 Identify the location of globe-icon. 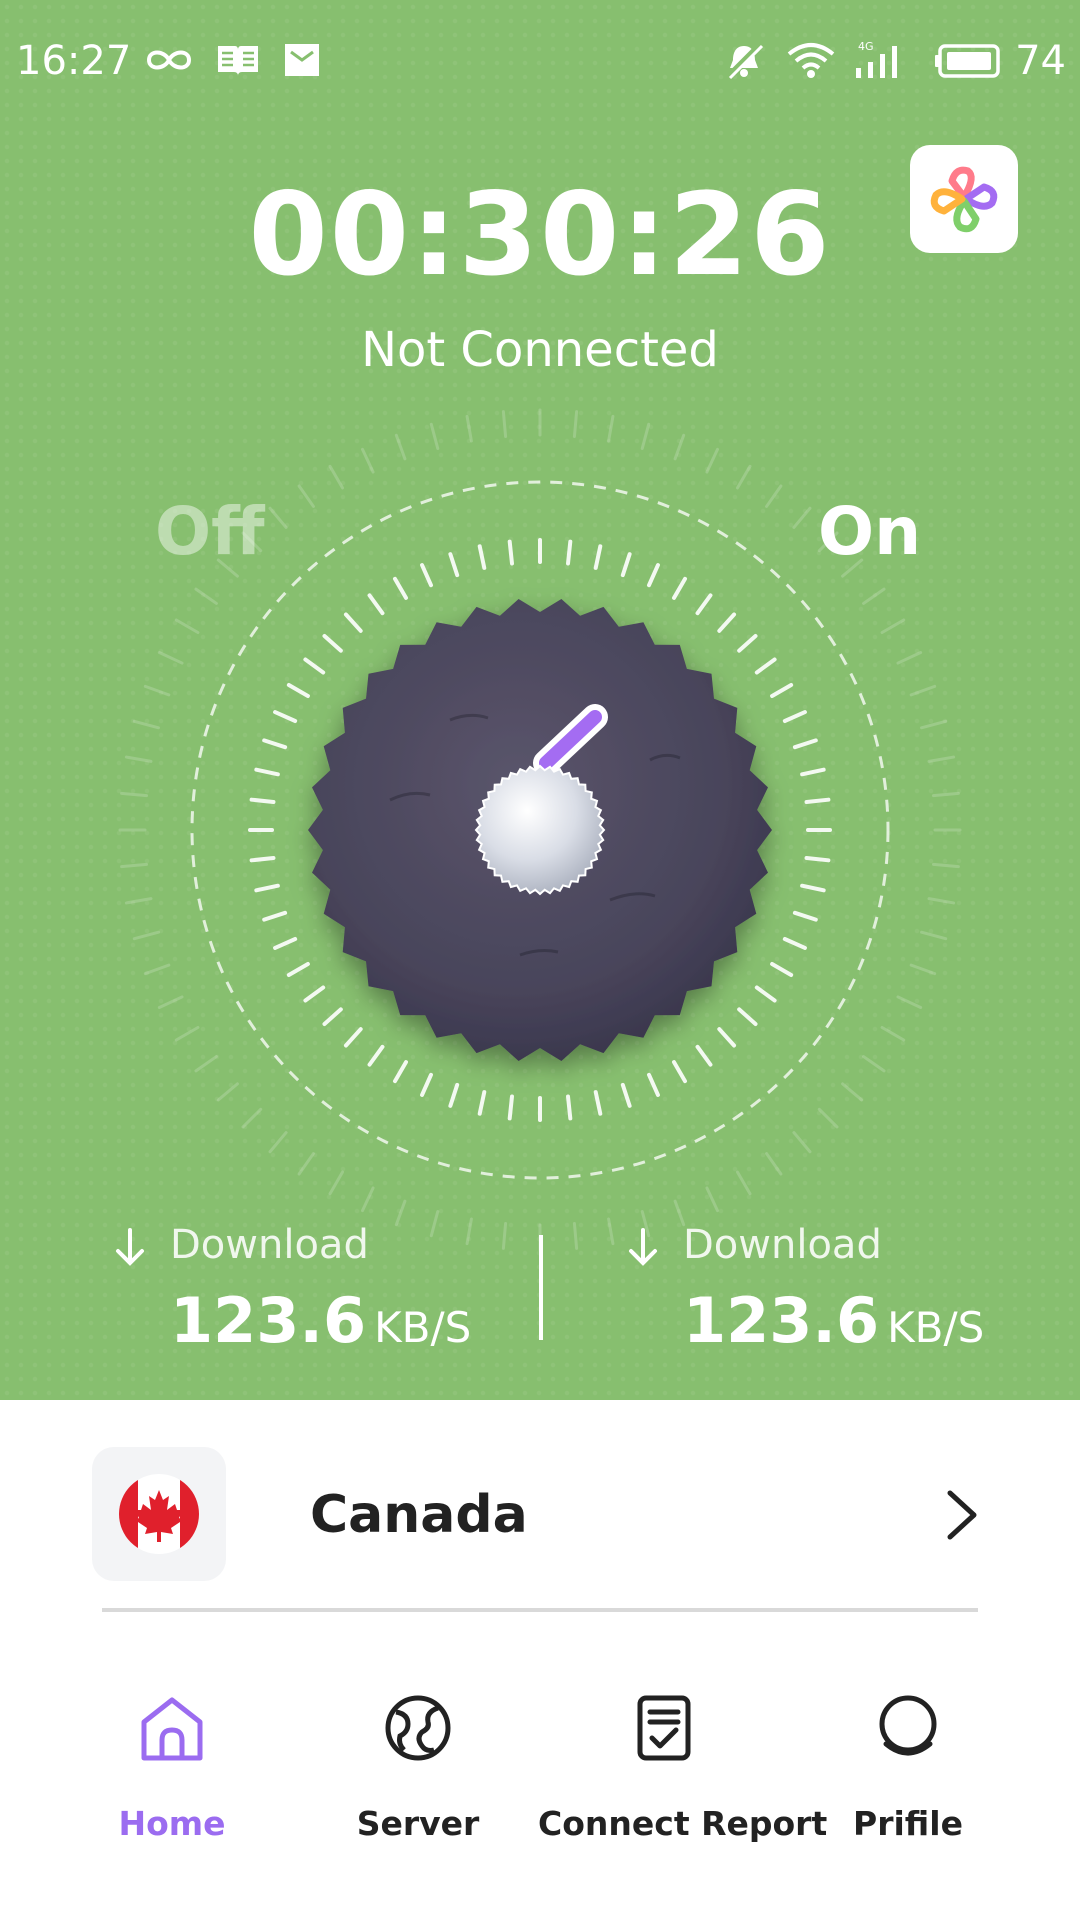
(418, 1728).